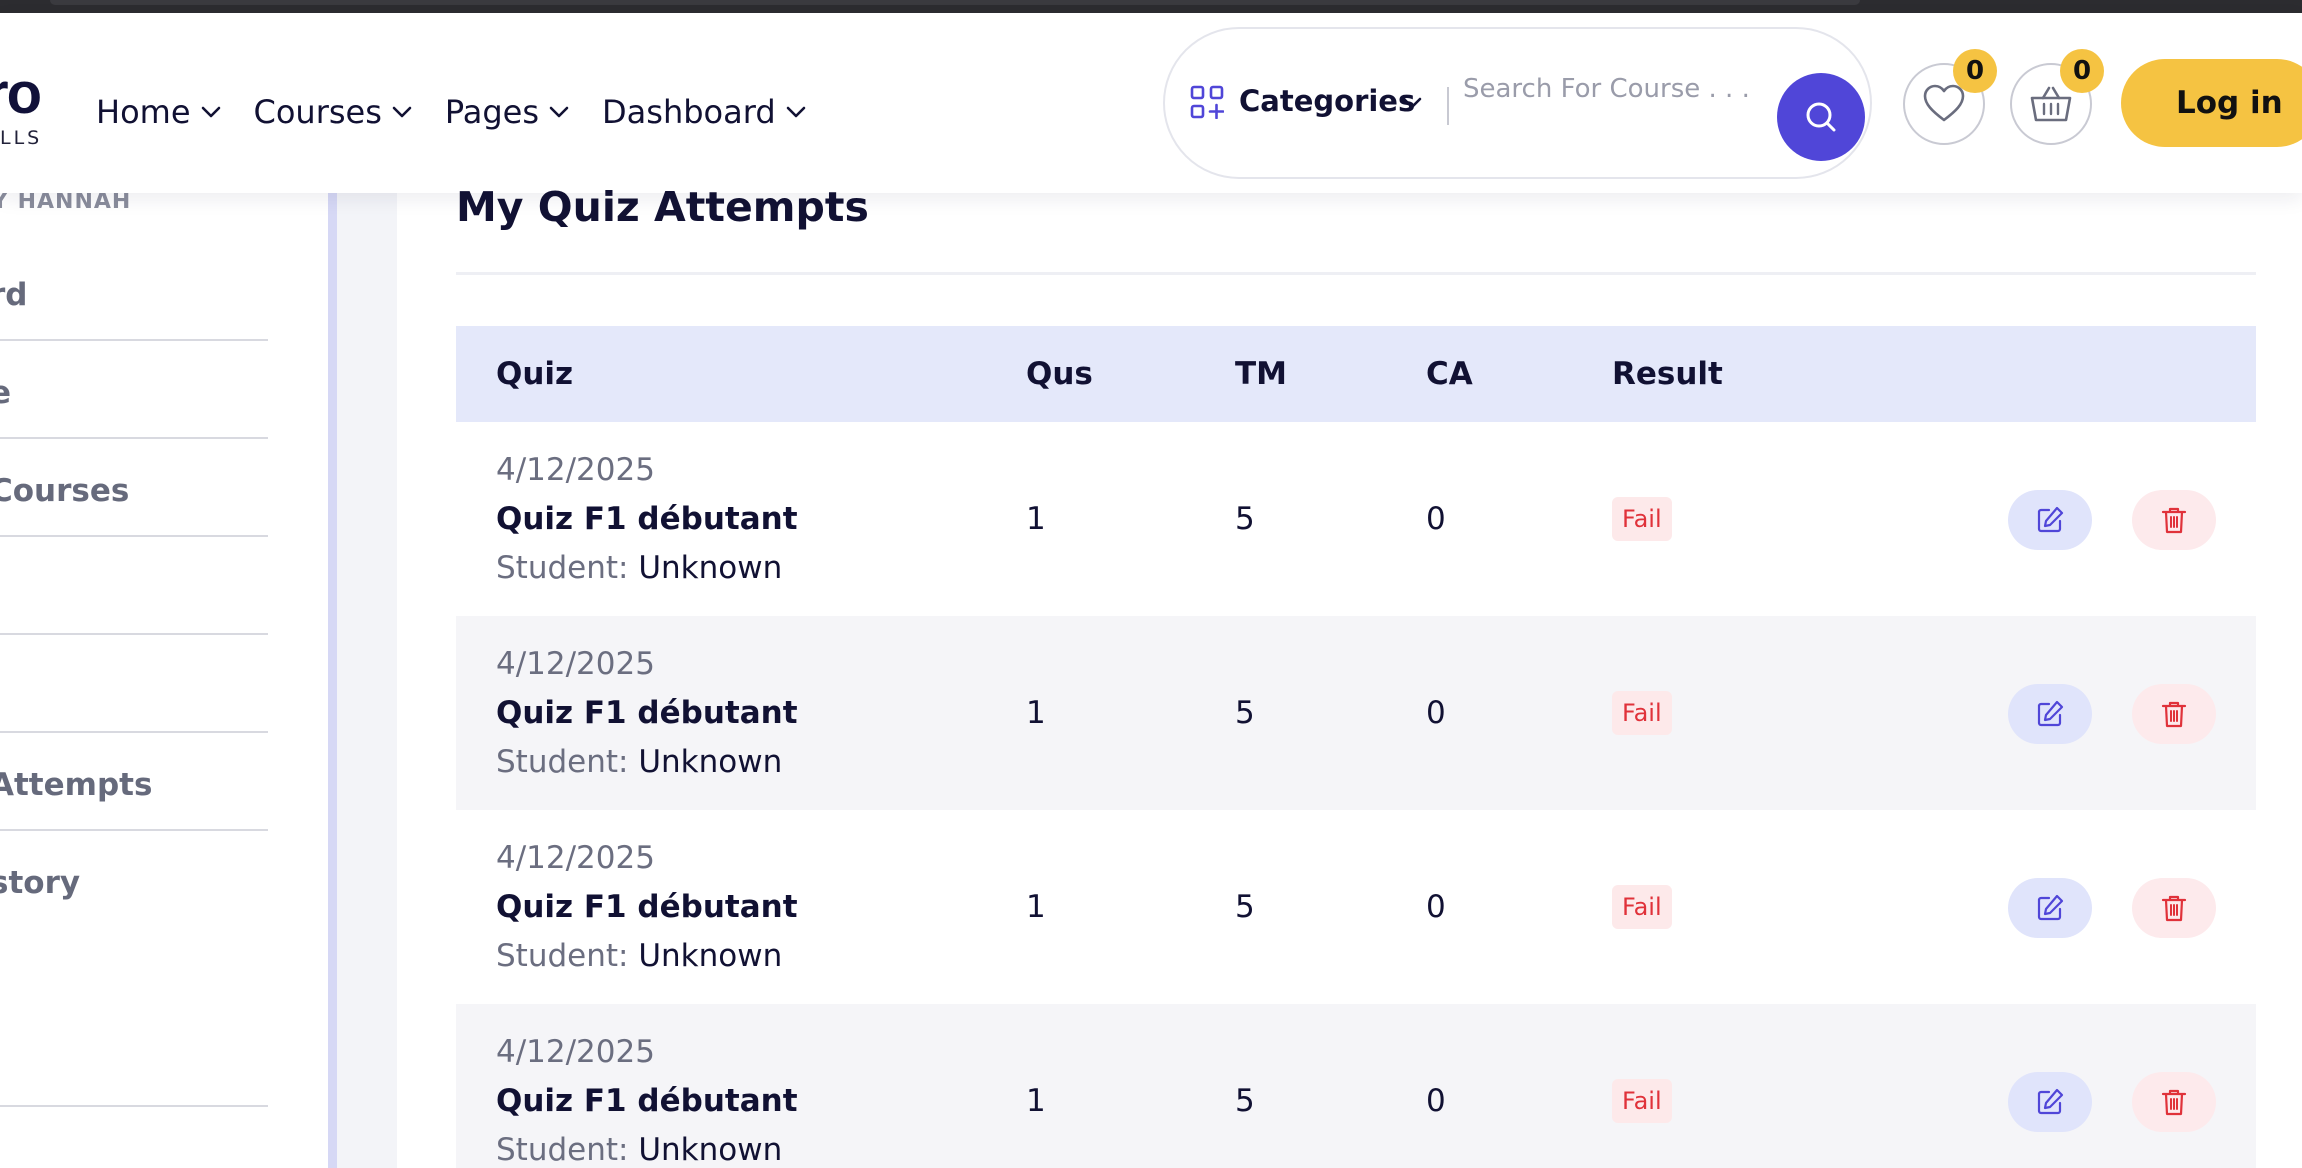 This screenshot has height=1168, width=2302. Describe the element at coordinates (1356, 374) in the screenshot. I see `table-header: Quiz Qus TM CA Result` at that location.